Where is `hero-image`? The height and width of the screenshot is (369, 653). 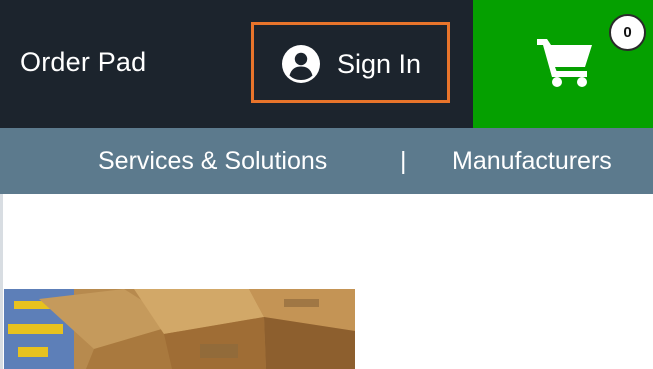 hero-image is located at coordinates (179, 329).